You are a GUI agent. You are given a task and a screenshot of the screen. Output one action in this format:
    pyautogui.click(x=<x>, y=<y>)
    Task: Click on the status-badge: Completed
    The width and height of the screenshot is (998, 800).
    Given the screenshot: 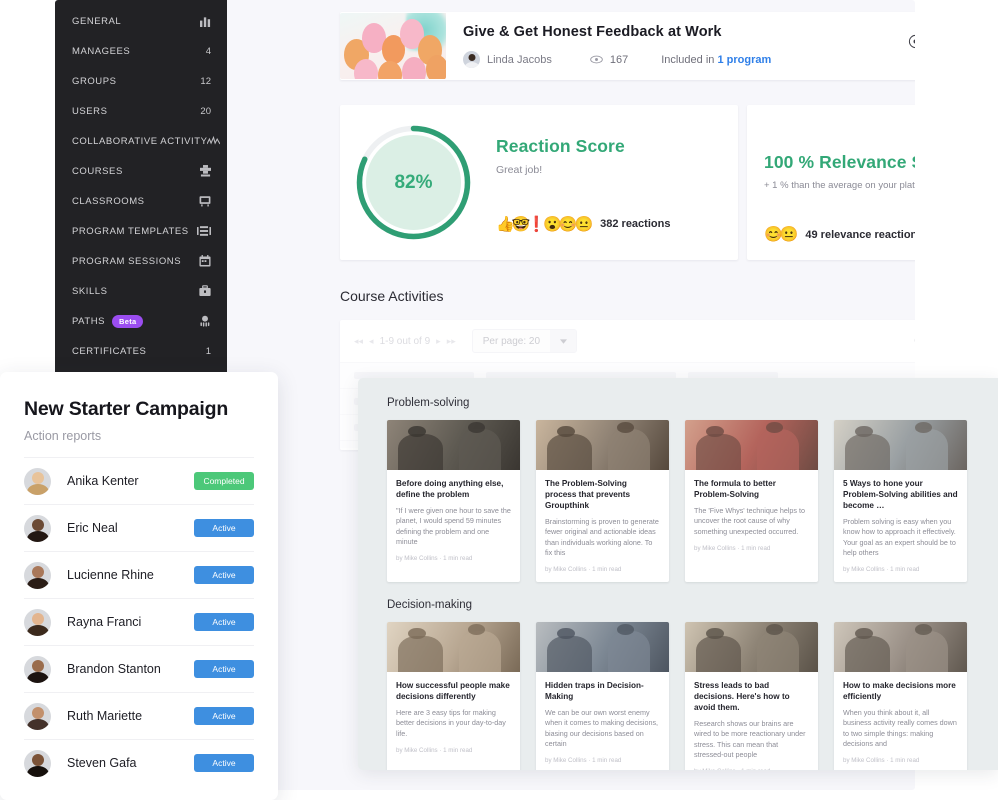 What is the action you would take?
    pyautogui.click(x=224, y=481)
    